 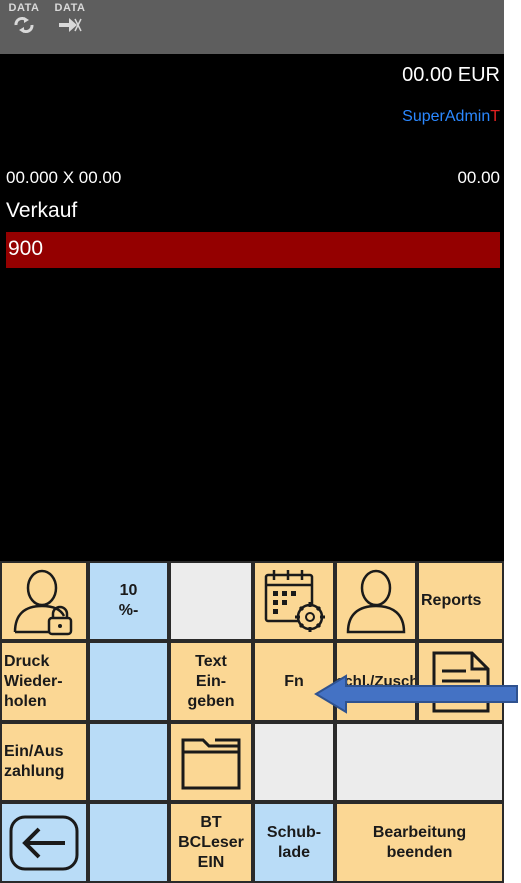 I want to click on input-bar: 900, so click(x=253, y=250).